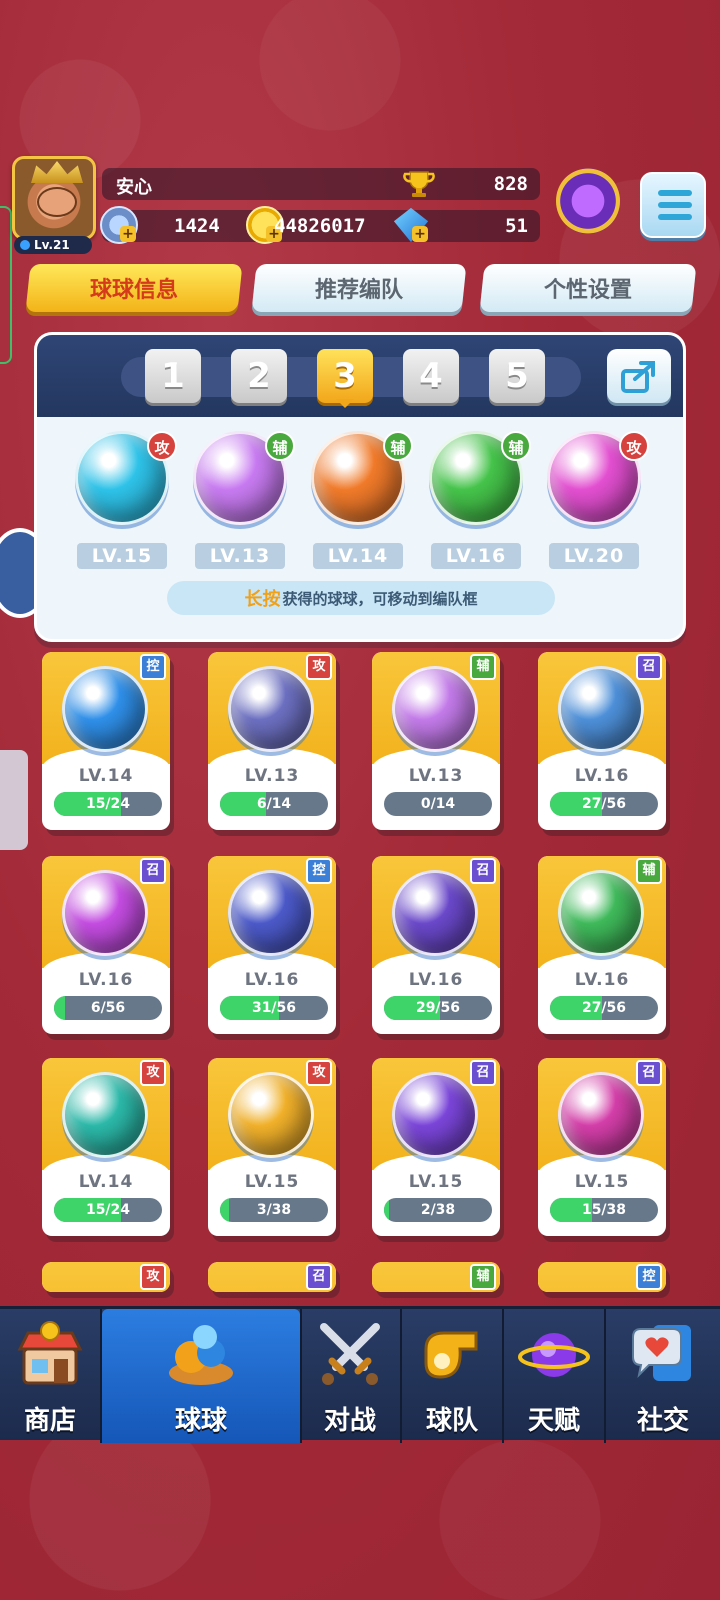 Image resolution: width=720 pixels, height=1600 pixels. What do you see at coordinates (319, 871) in the screenshot?
I see `type-tag: 控` at bounding box center [319, 871].